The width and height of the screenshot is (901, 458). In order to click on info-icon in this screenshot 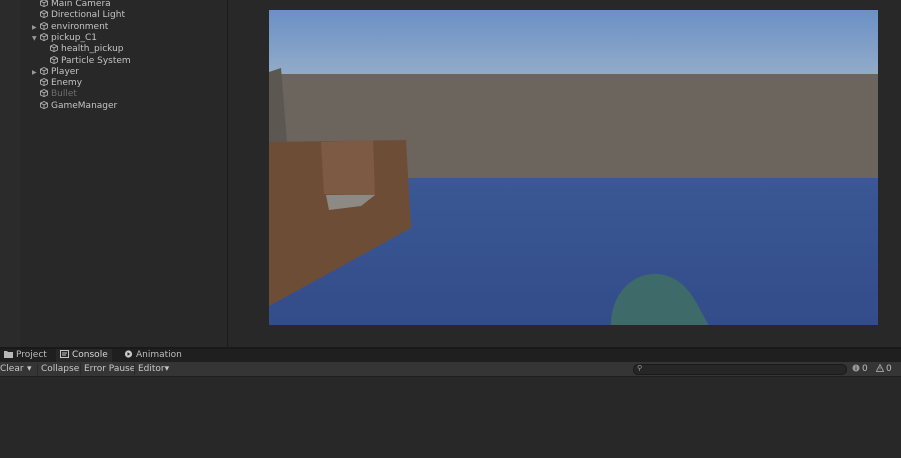, I will do `click(856, 368)`.